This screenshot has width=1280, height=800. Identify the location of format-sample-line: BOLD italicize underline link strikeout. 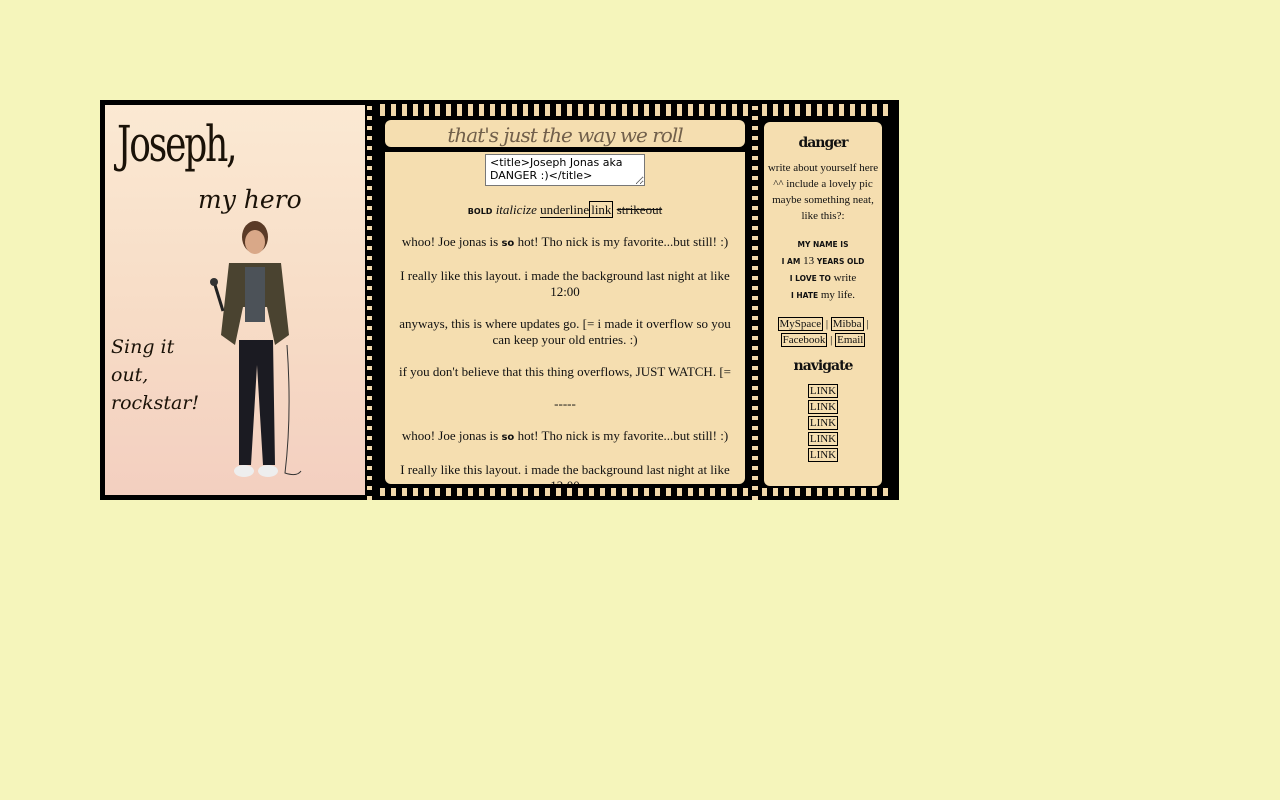
(565, 209).